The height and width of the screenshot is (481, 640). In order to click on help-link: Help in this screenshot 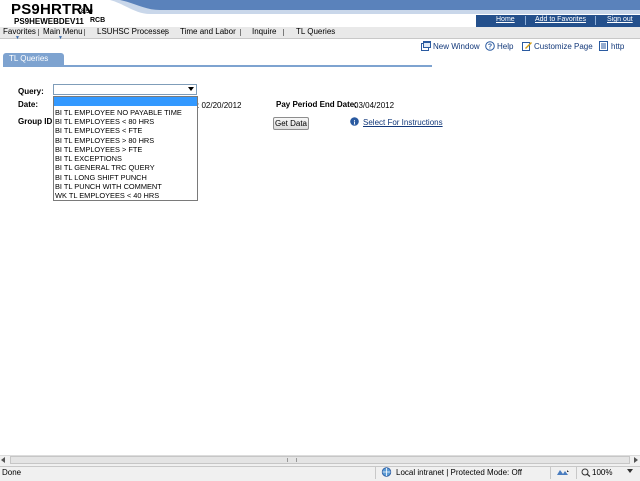, I will do `click(505, 46)`.